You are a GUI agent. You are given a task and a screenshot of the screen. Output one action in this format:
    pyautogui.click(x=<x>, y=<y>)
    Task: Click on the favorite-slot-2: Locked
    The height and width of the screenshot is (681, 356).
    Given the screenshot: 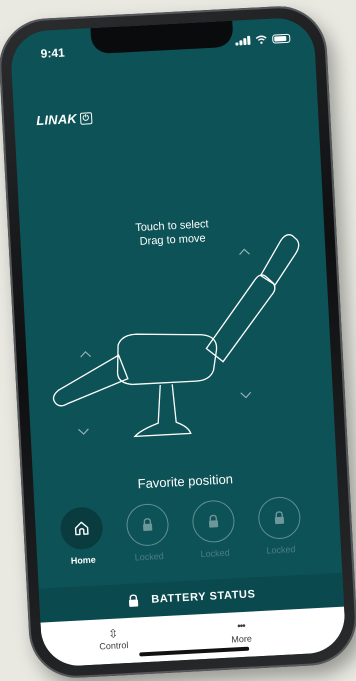 What is the action you would take?
    pyautogui.click(x=147, y=532)
    